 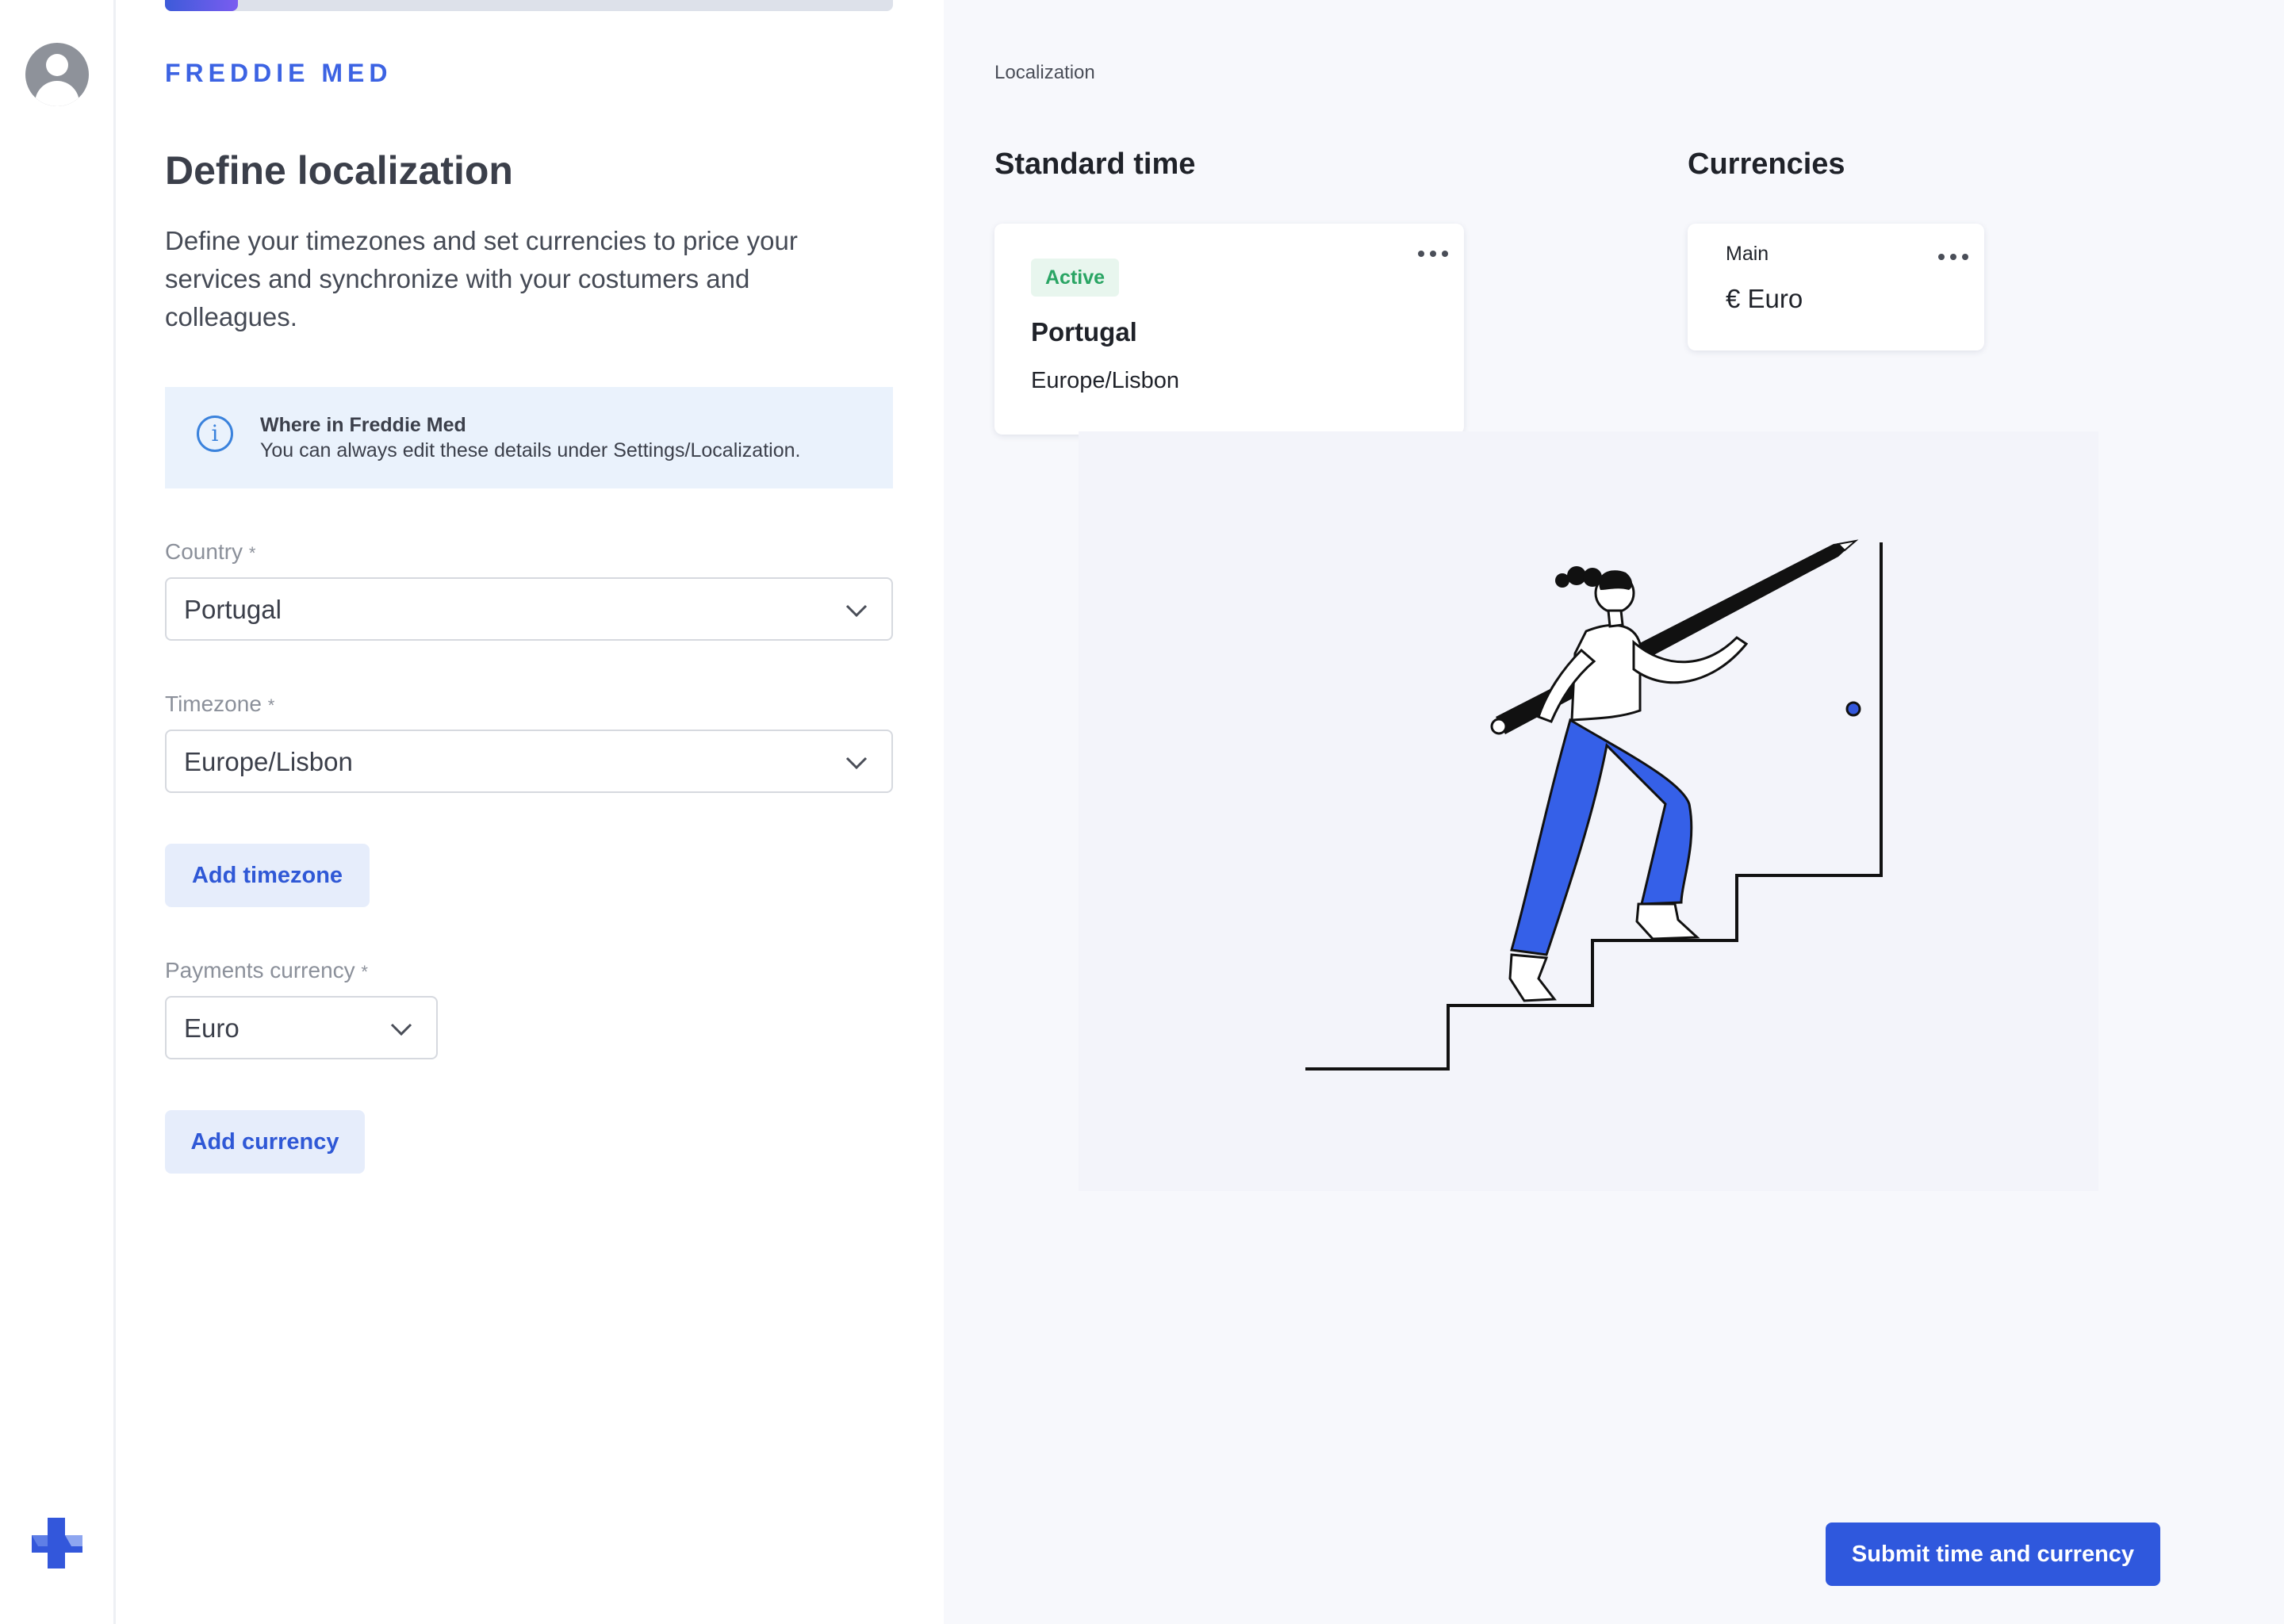 I want to click on add-currency-button: Add currency, so click(x=265, y=1142).